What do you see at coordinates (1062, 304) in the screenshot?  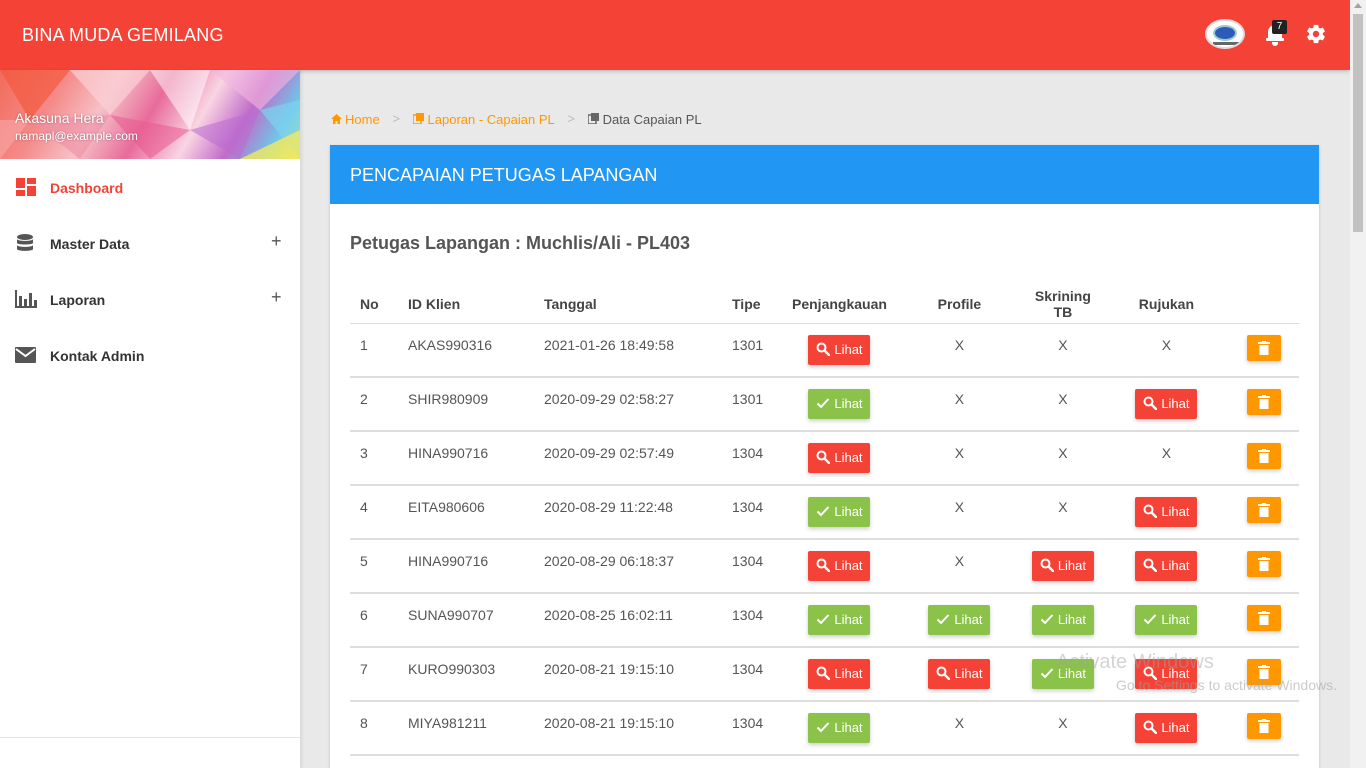 I see `col-header-skrining-tb: Skrining TB` at bounding box center [1062, 304].